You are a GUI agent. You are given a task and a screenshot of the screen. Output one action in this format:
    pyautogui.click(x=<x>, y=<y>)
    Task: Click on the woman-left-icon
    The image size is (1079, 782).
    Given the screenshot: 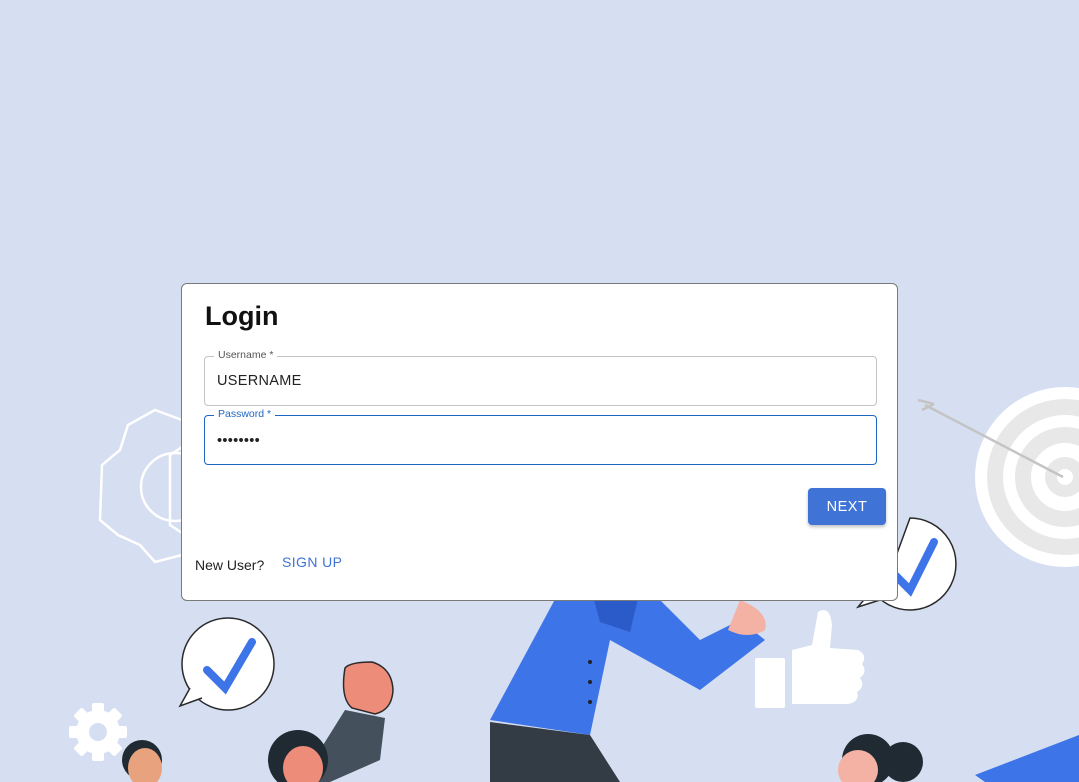 What is the action you would take?
    pyautogui.click(x=298, y=756)
    